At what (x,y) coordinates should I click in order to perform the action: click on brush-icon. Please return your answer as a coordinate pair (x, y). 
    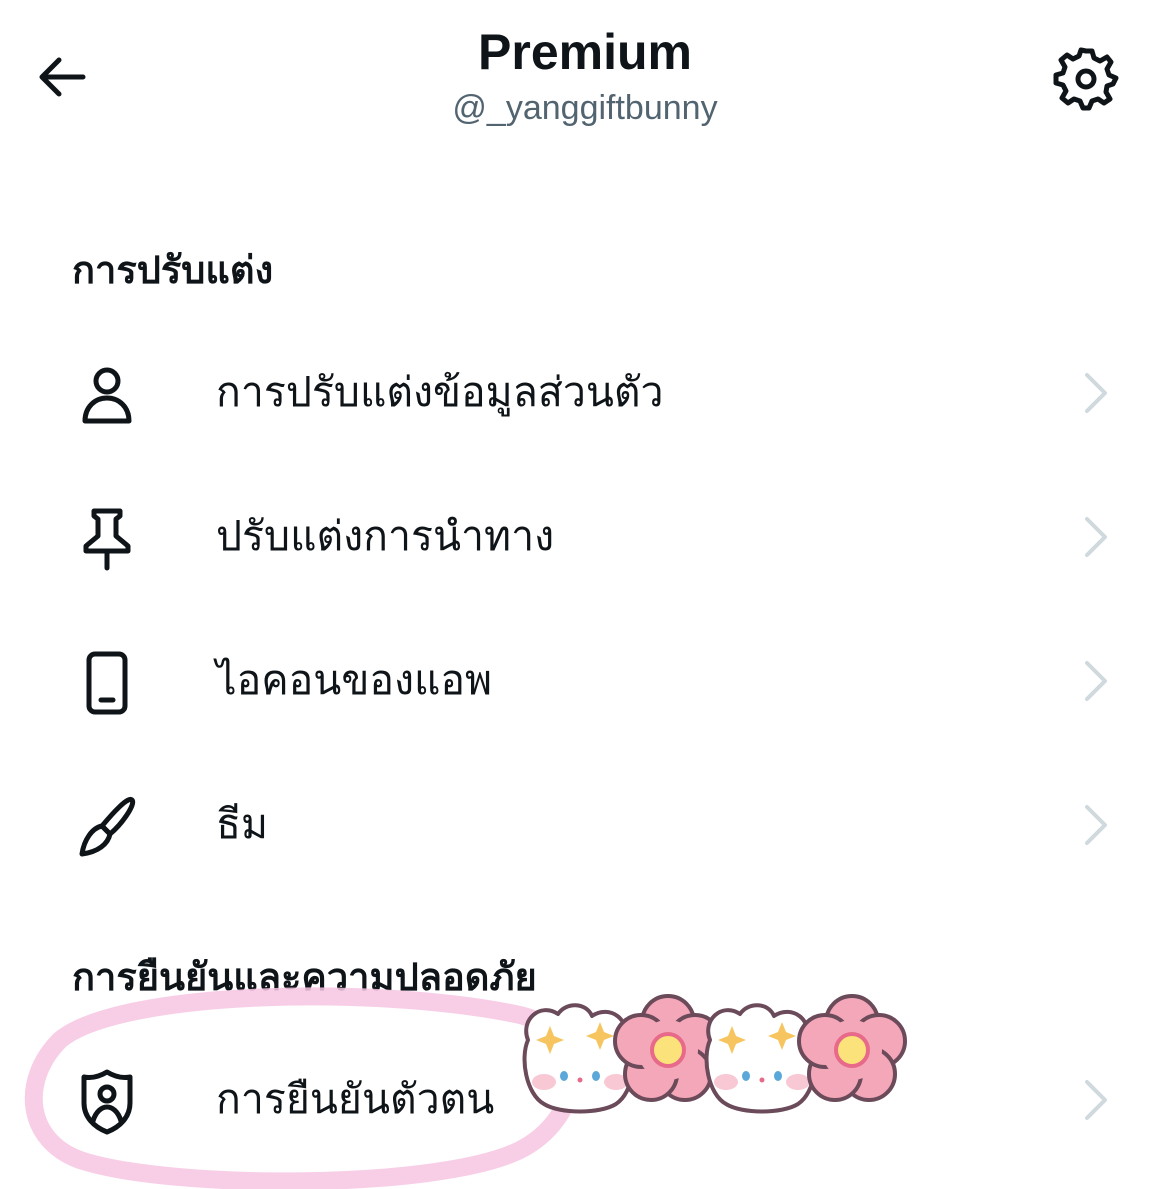
    Looking at the image, I should click on (107, 827).